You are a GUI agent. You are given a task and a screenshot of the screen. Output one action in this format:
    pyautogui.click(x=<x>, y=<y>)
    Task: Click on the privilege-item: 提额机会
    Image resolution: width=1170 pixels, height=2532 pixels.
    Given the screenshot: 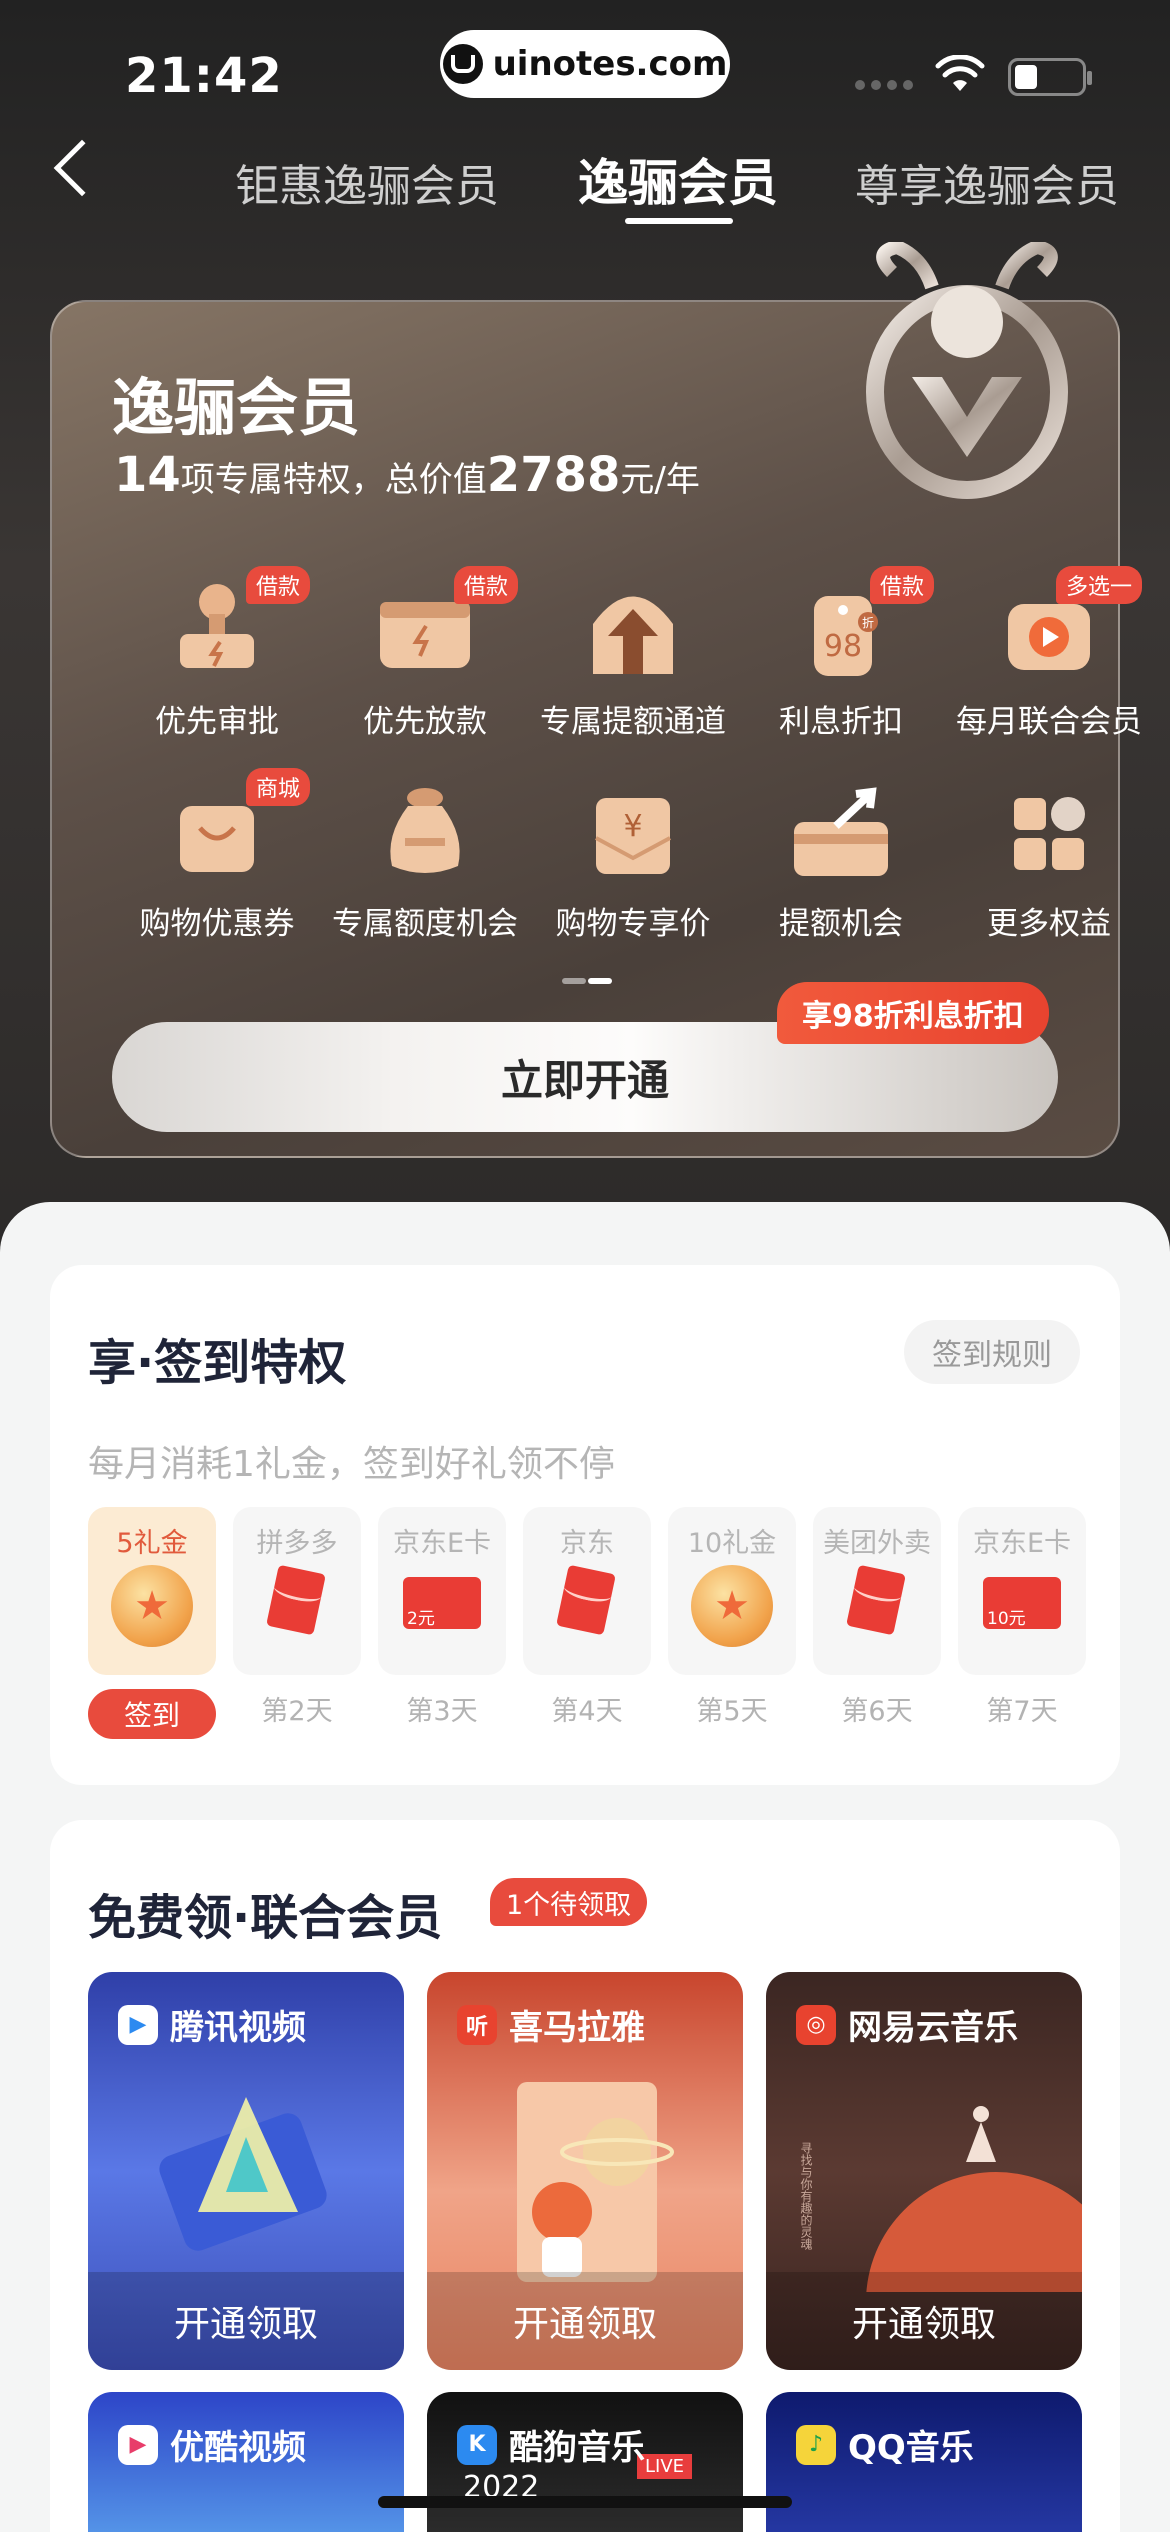 What is the action you would take?
    pyautogui.click(x=841, y=859)
    